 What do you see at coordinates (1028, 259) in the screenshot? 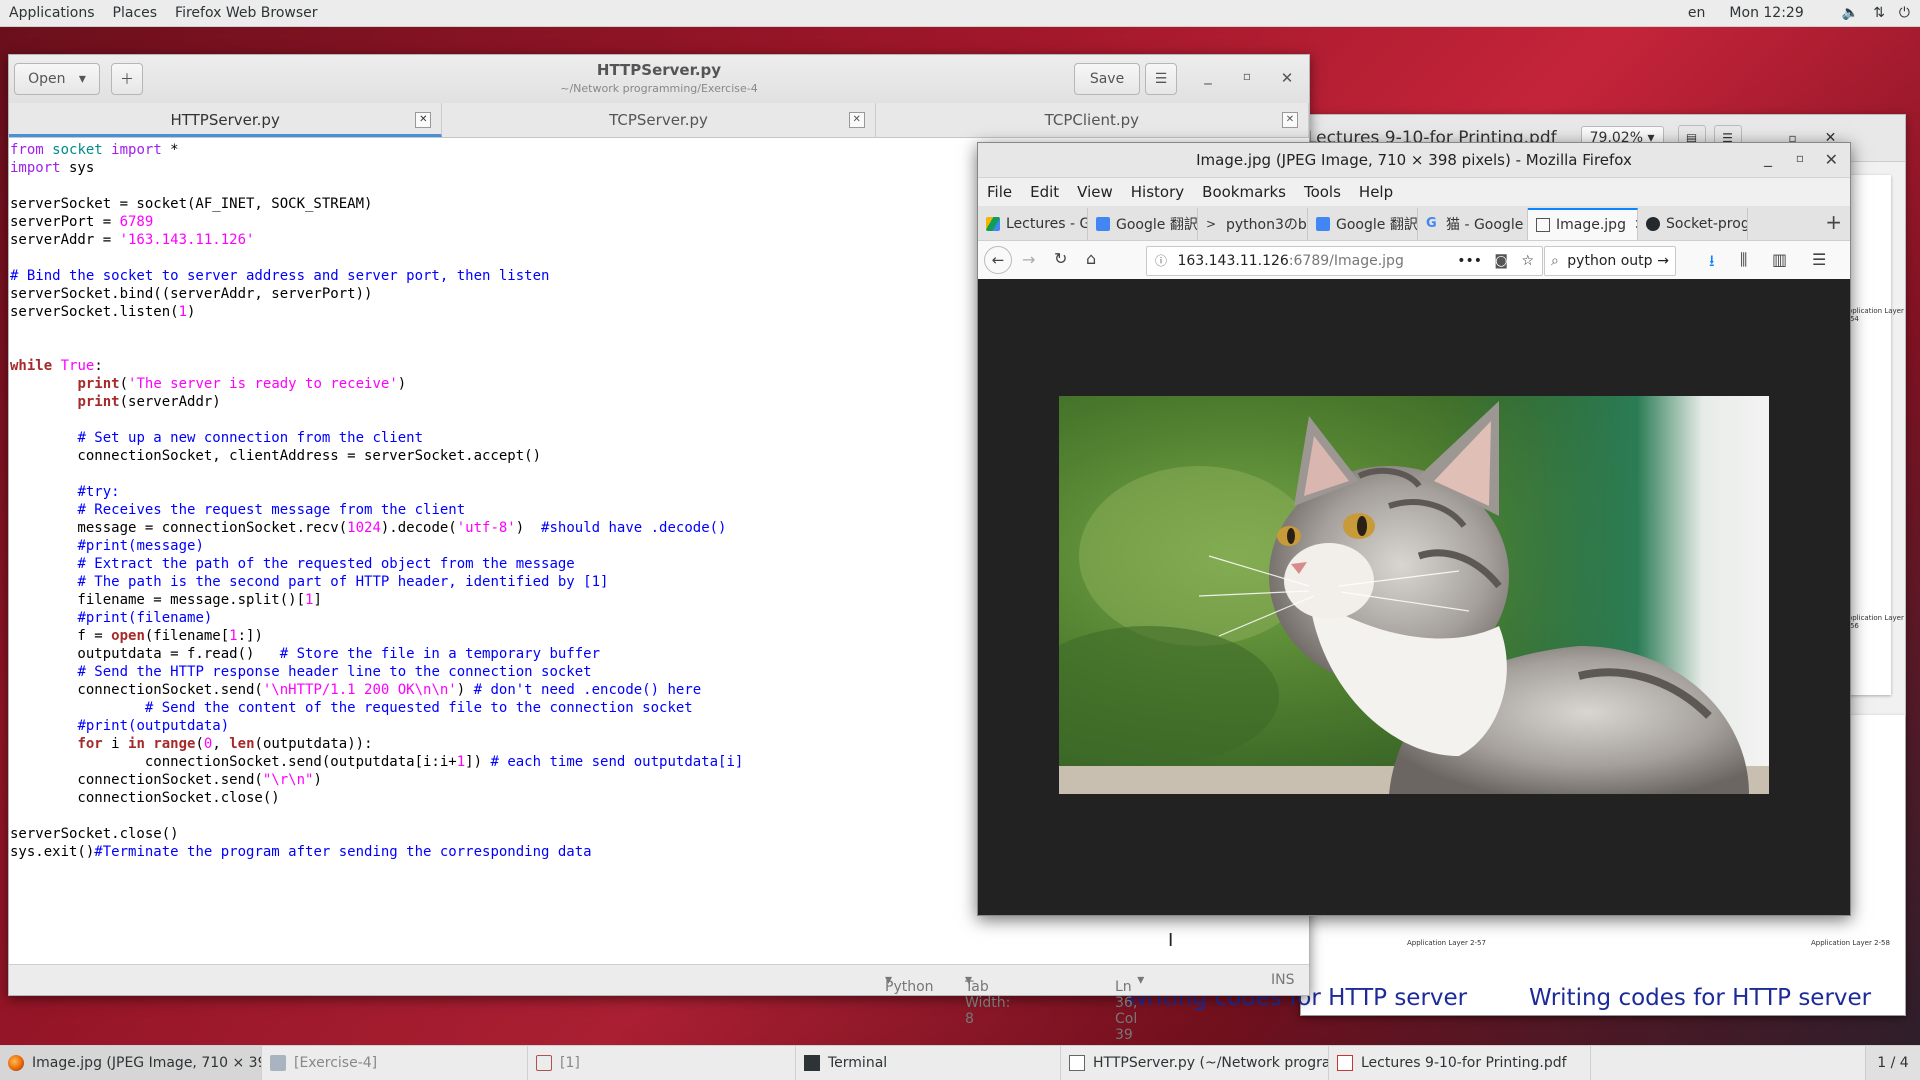
I see `forward-button: →` at bounding box center [1028, 259].